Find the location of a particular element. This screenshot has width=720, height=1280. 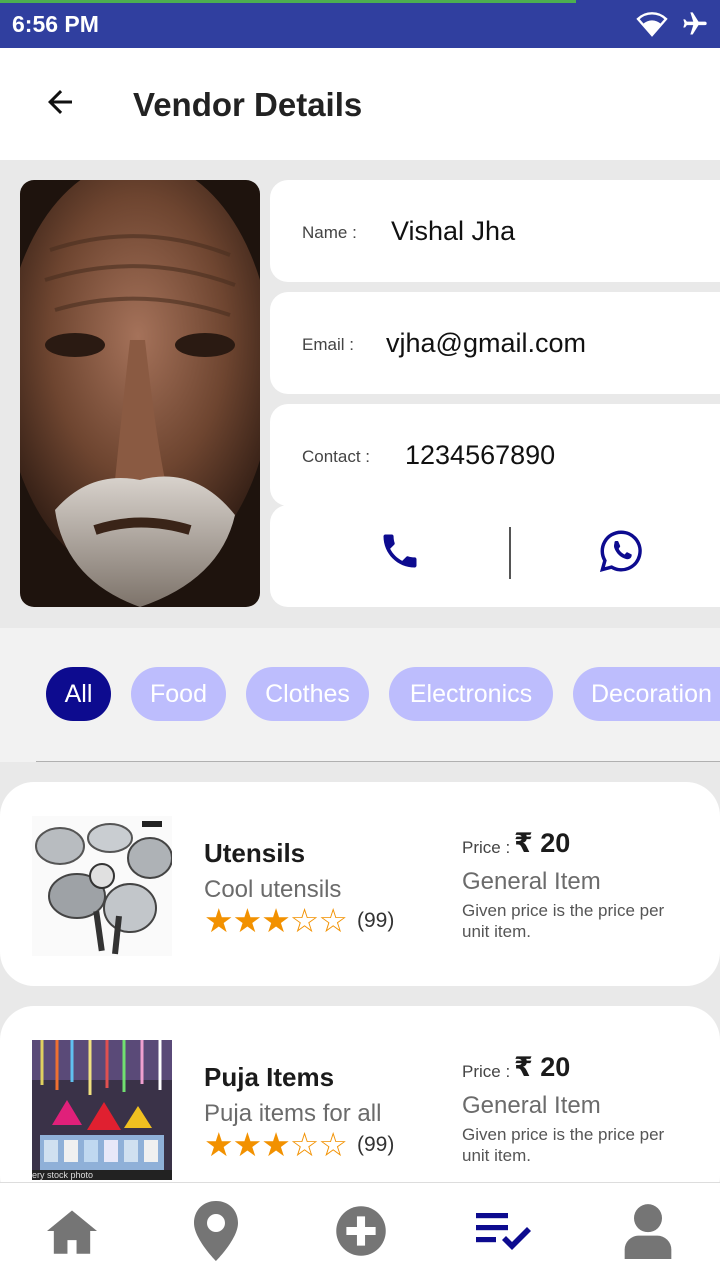

item-description: Puja items for all is located at coordinates (293, 1113).